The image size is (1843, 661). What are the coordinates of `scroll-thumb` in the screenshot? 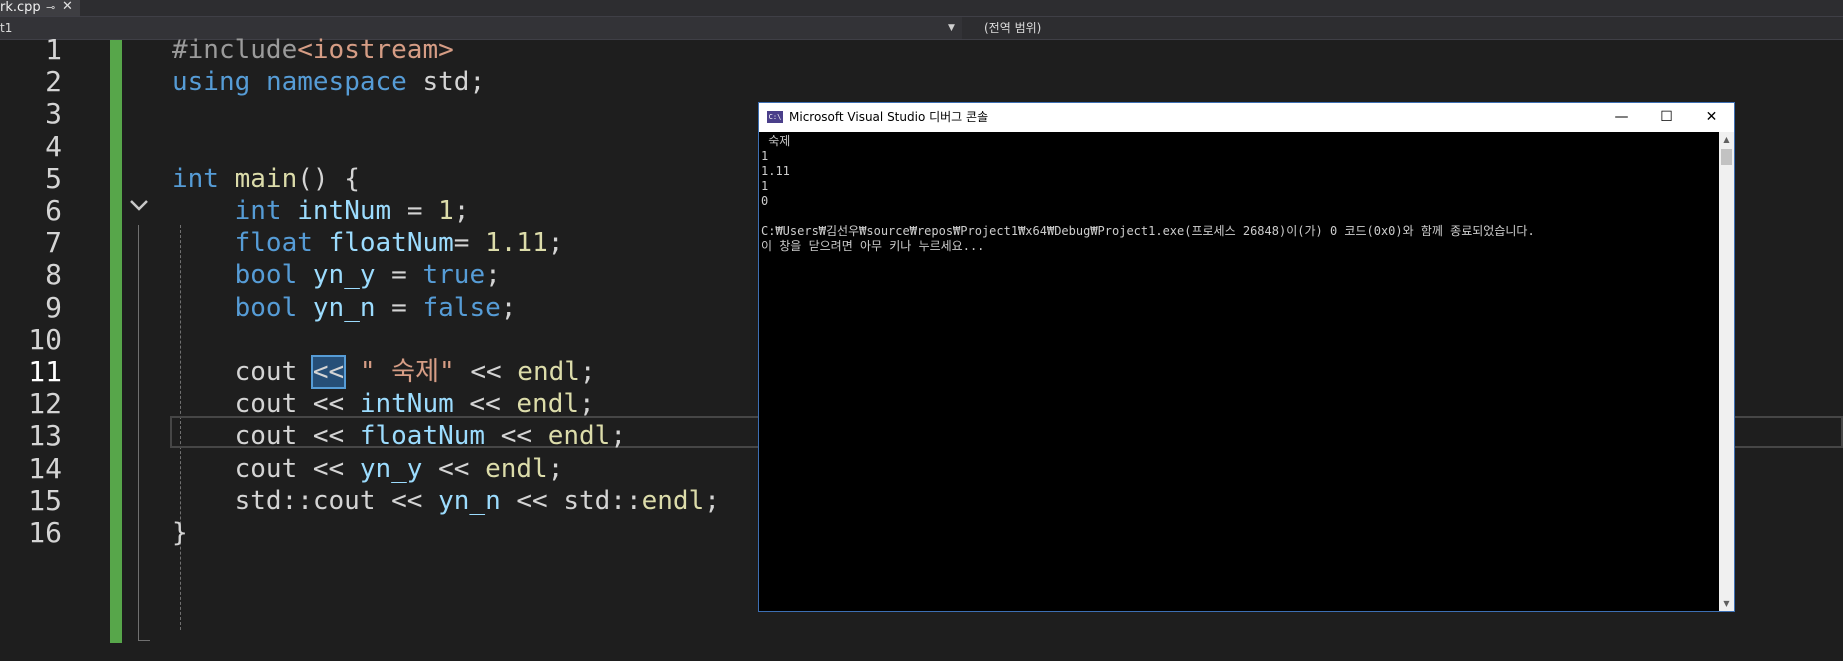 It's located at (1726, 157).